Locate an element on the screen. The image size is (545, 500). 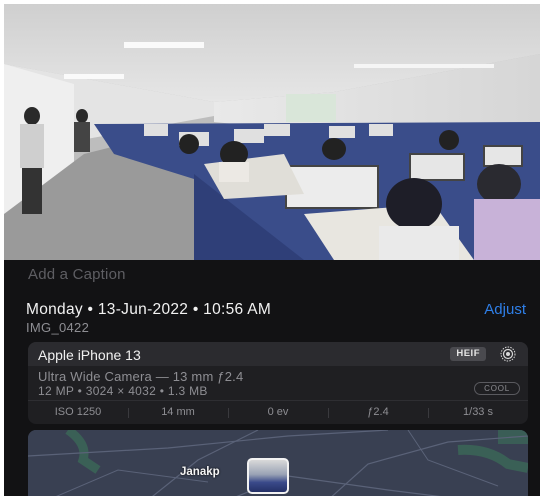
lens-info: Ultra Wide Camera — 13 mm ƒ2.4 is located at coordinates (141, 376).